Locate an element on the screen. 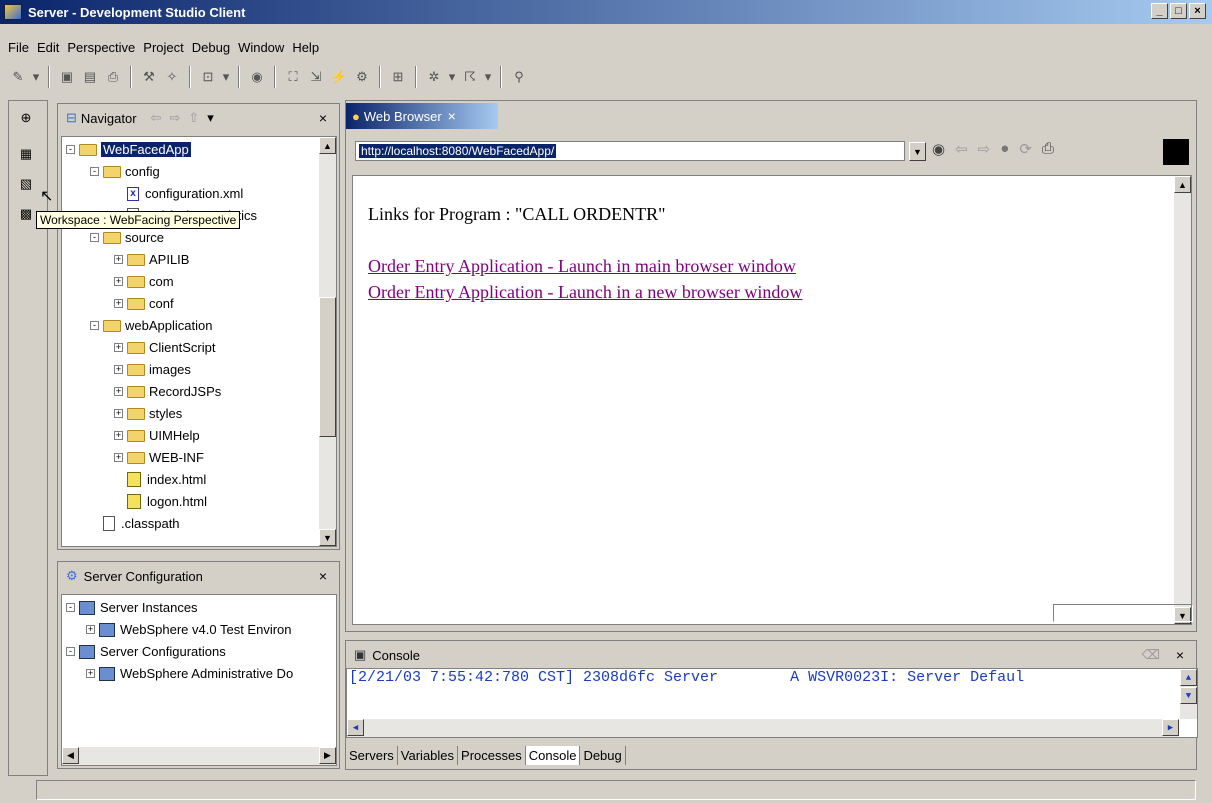 The height and width of the screenshot is (803, 1212). open-type-icon: ⊡ is located at coordinates (208, 77).